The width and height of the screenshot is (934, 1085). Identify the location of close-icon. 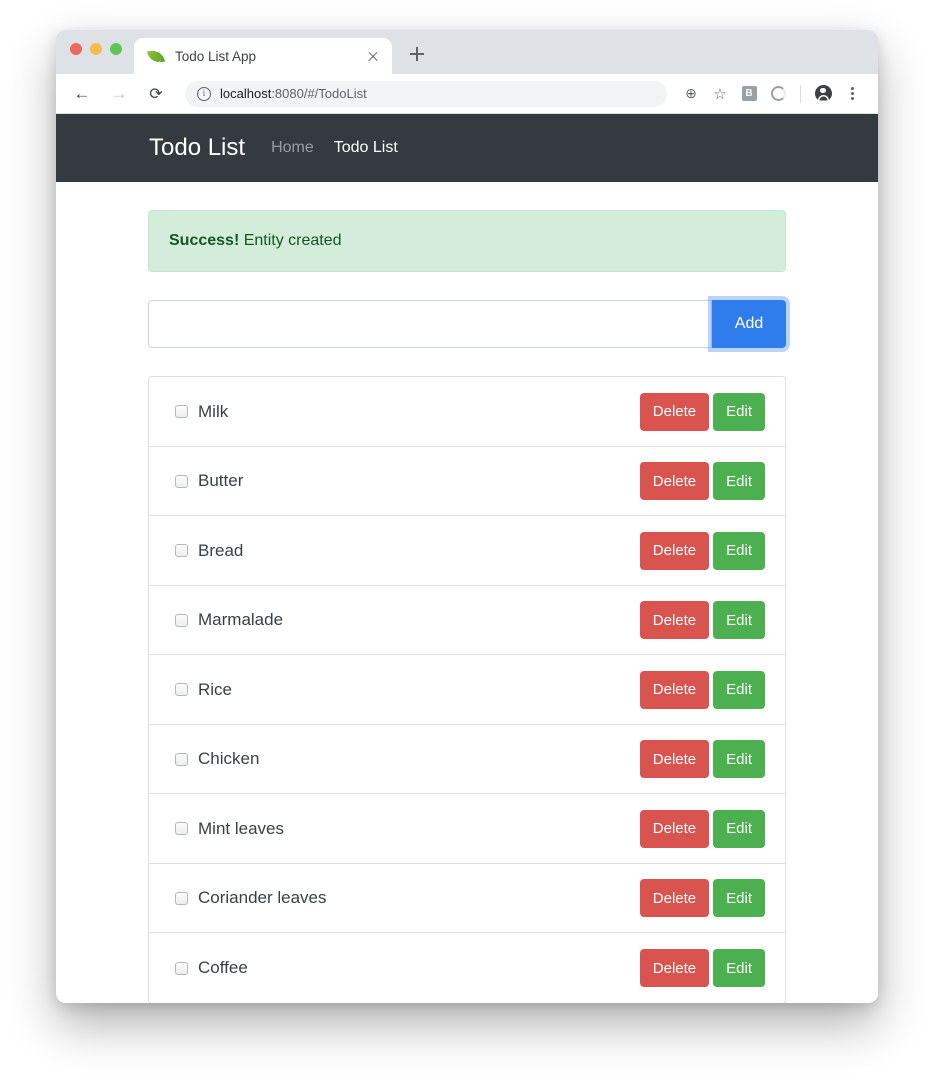
(373, 56).